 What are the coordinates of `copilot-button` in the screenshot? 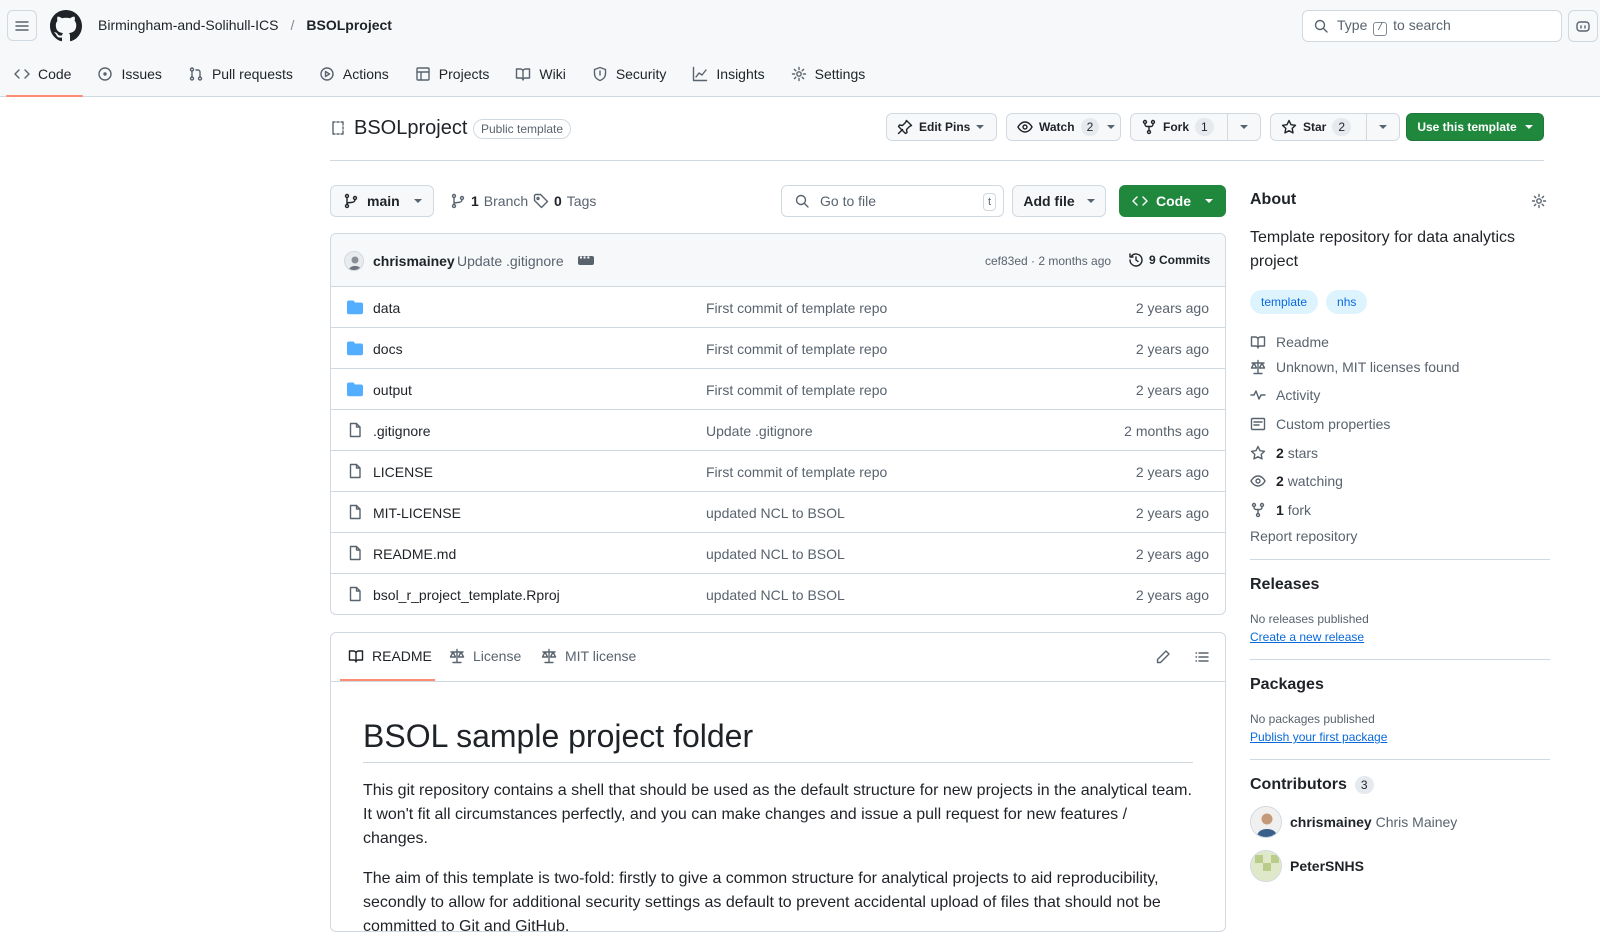 It's located at (1583, 26).